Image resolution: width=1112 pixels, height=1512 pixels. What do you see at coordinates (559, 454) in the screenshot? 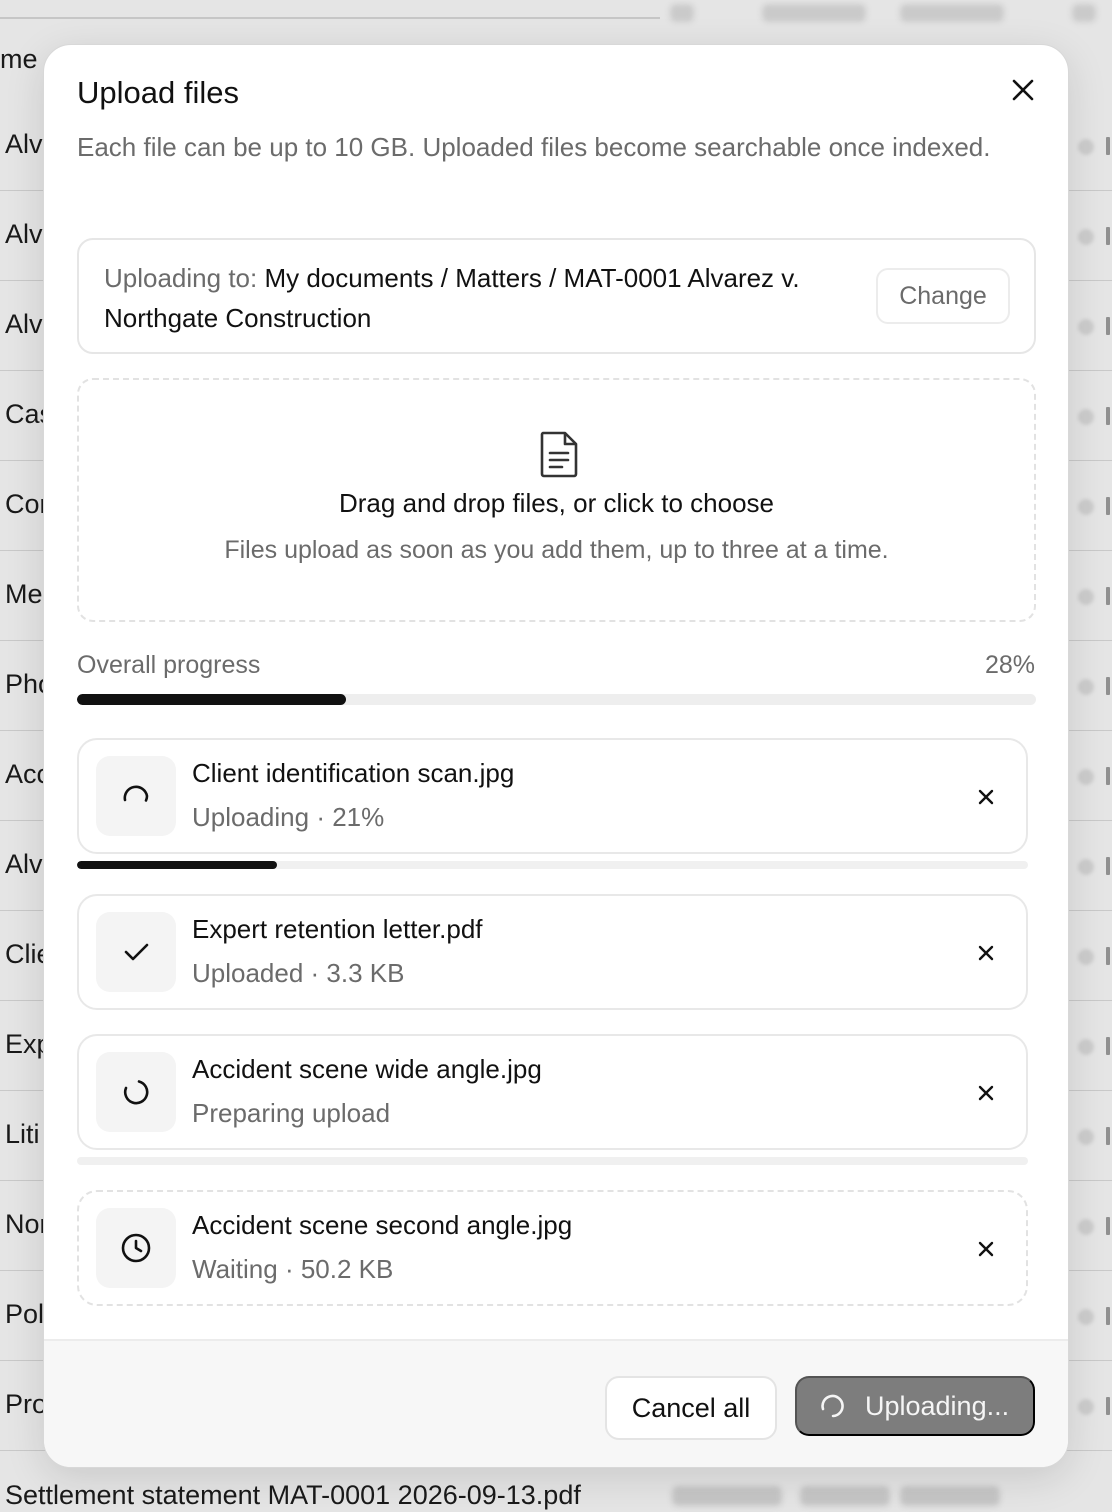
I see `document-icon` at bounding box center [559, 454].